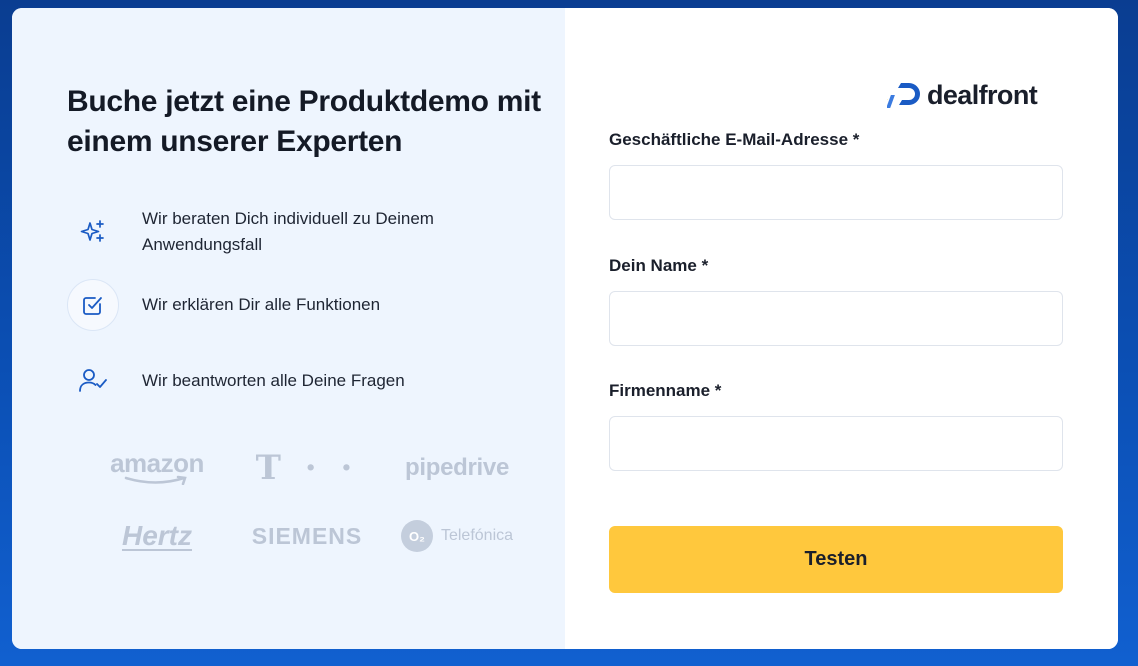  I want to click on amazon-logo: amazon, so click(157, 468).